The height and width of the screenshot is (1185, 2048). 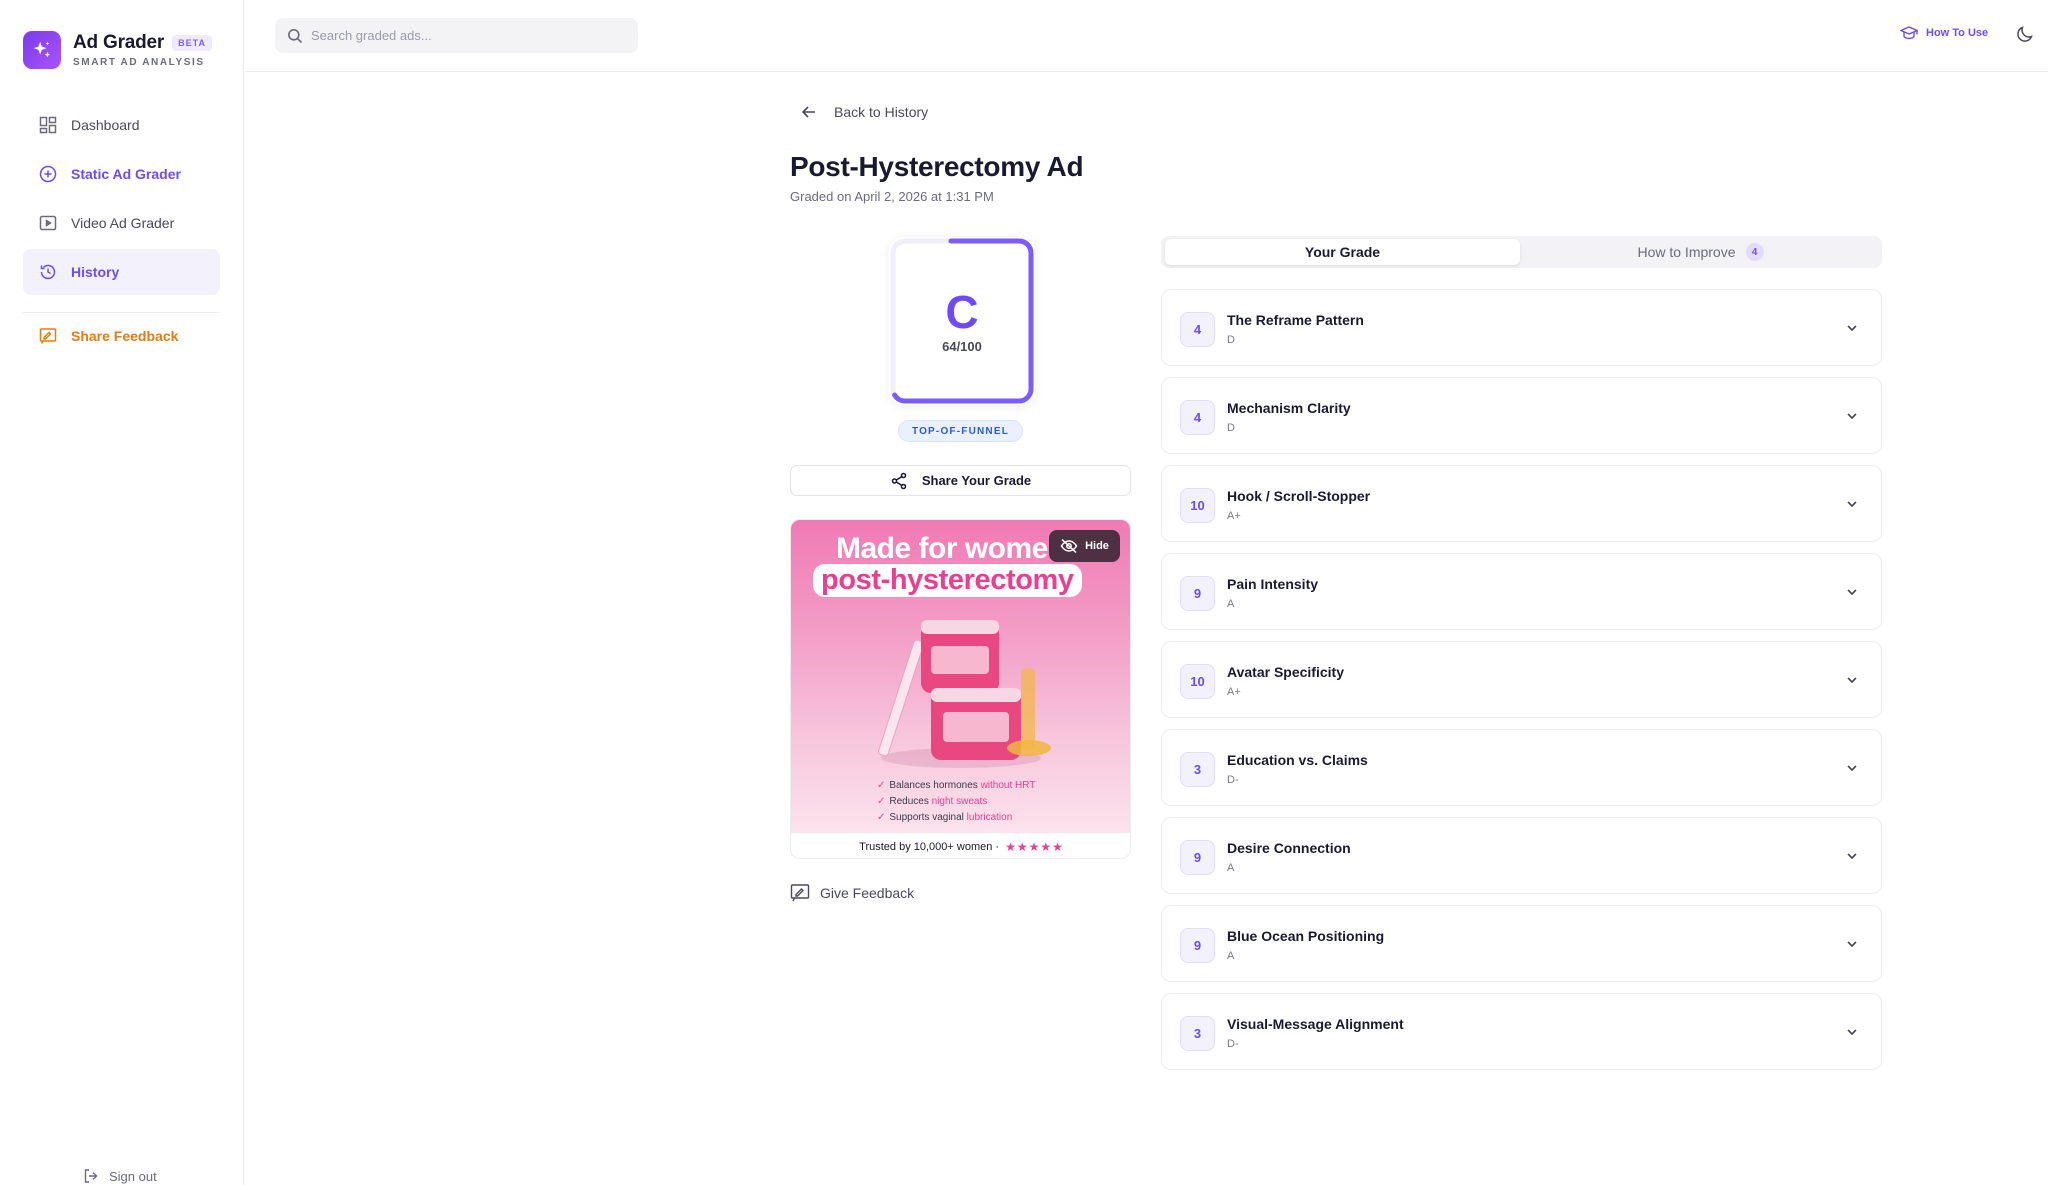 I want to click on improve-count-badge: 4, so click(x=1754, y=252).